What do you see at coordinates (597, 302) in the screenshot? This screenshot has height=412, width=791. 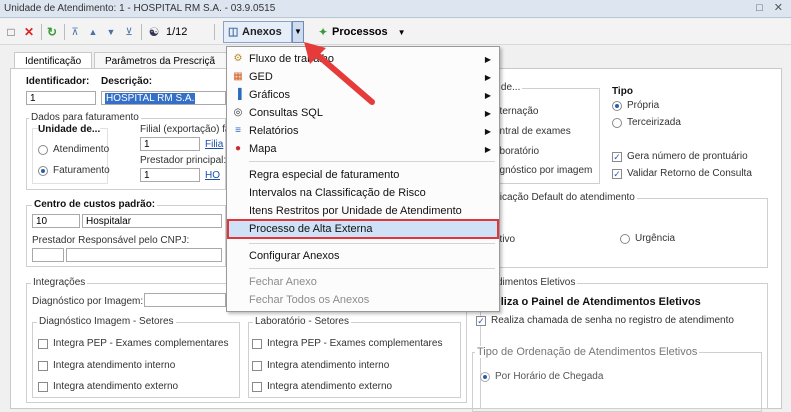 I see `painel-eletivos-label: tiliza o Painel de Atendimentos Eletivos` at bounding box center [597, 302].